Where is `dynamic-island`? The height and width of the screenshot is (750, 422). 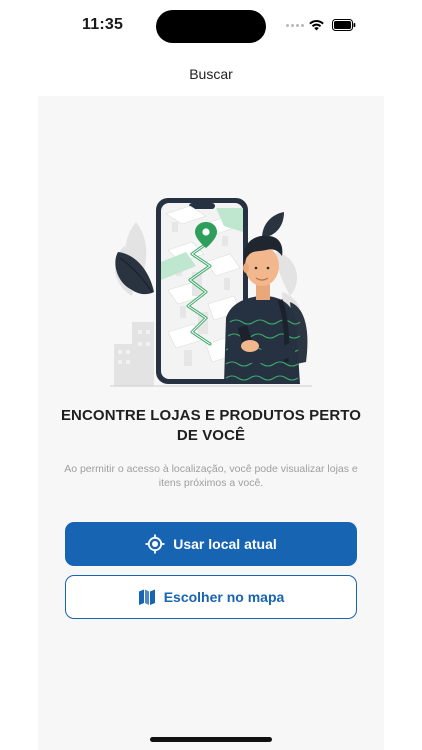 dynamic-island is located at coordinates (211, 26).